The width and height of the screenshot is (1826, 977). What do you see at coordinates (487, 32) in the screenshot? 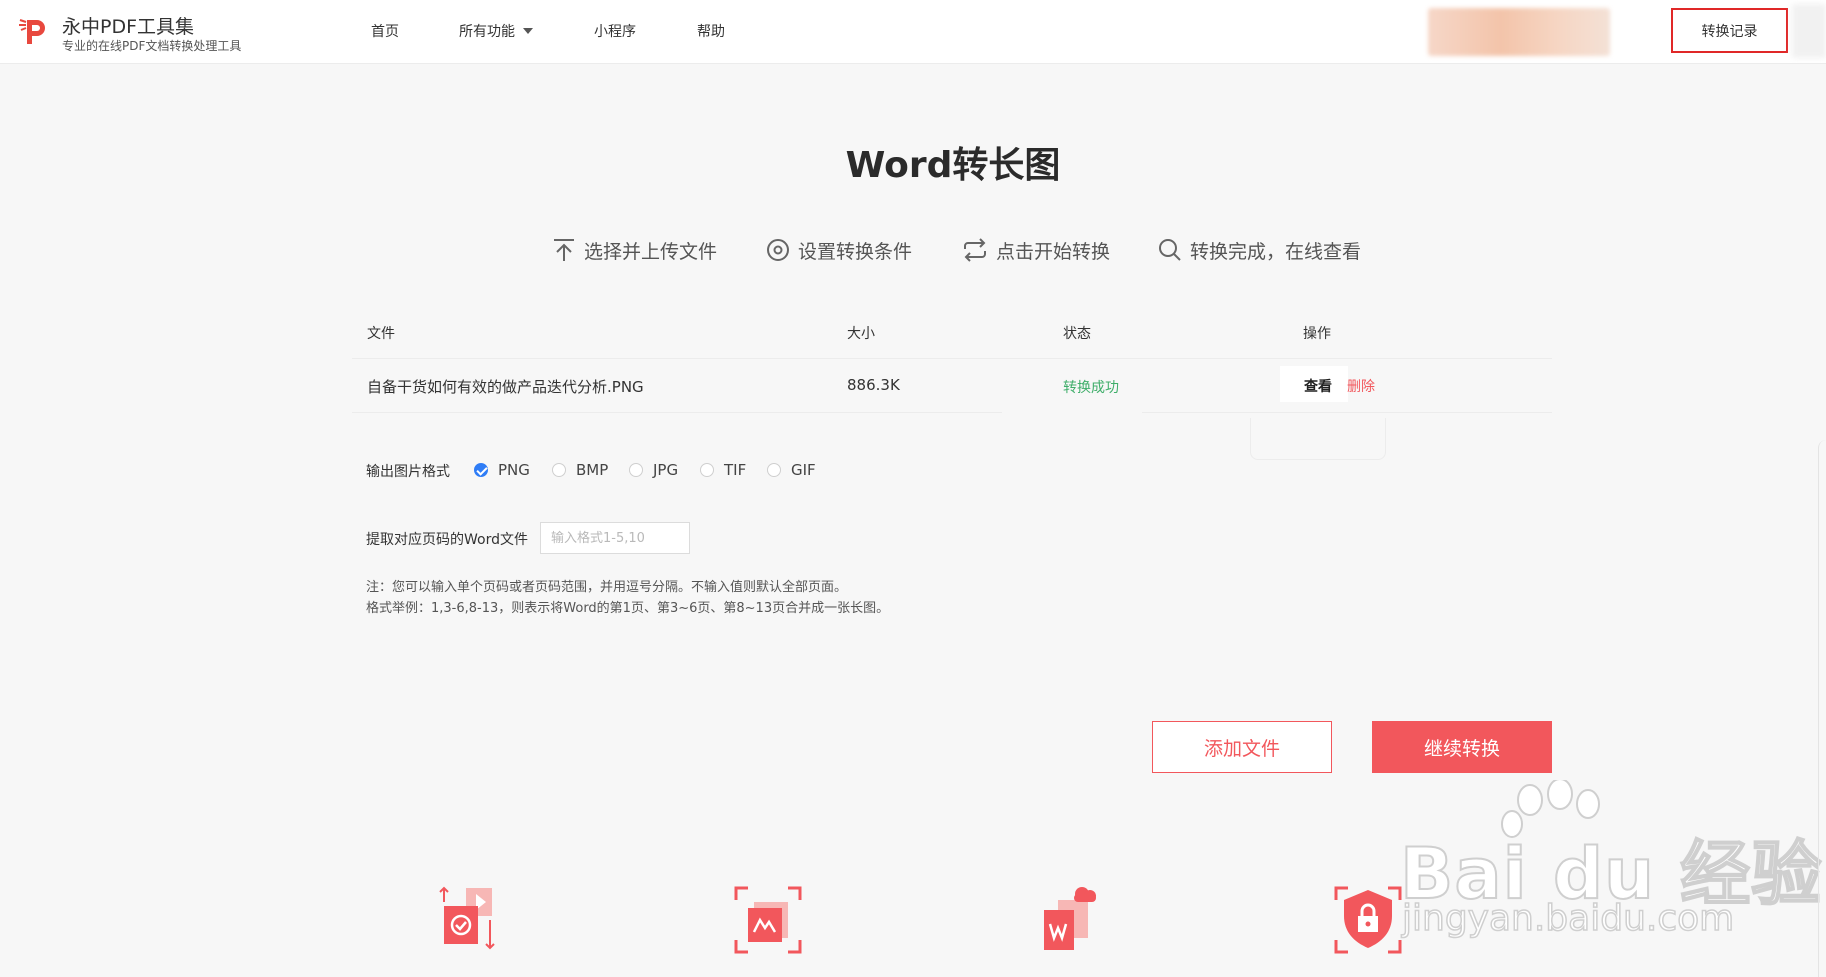
I see `nav-all-features-label: 所有功能` at bounding box center [487, 32].